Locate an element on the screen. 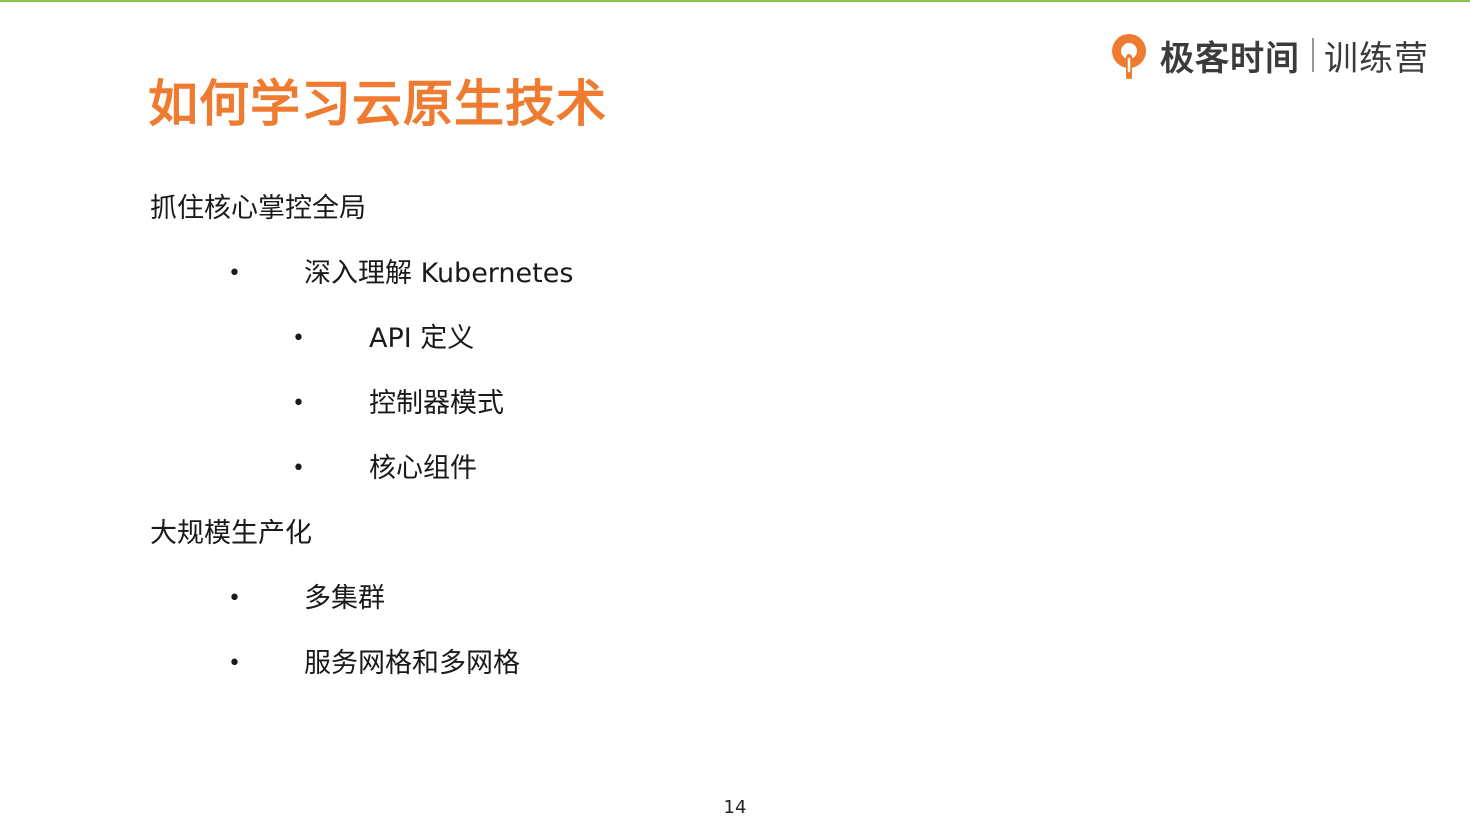 The width and height of the screenshot is (1470, 827). logo-sub-text: 训练营 is located at coordinates (1376, 58).